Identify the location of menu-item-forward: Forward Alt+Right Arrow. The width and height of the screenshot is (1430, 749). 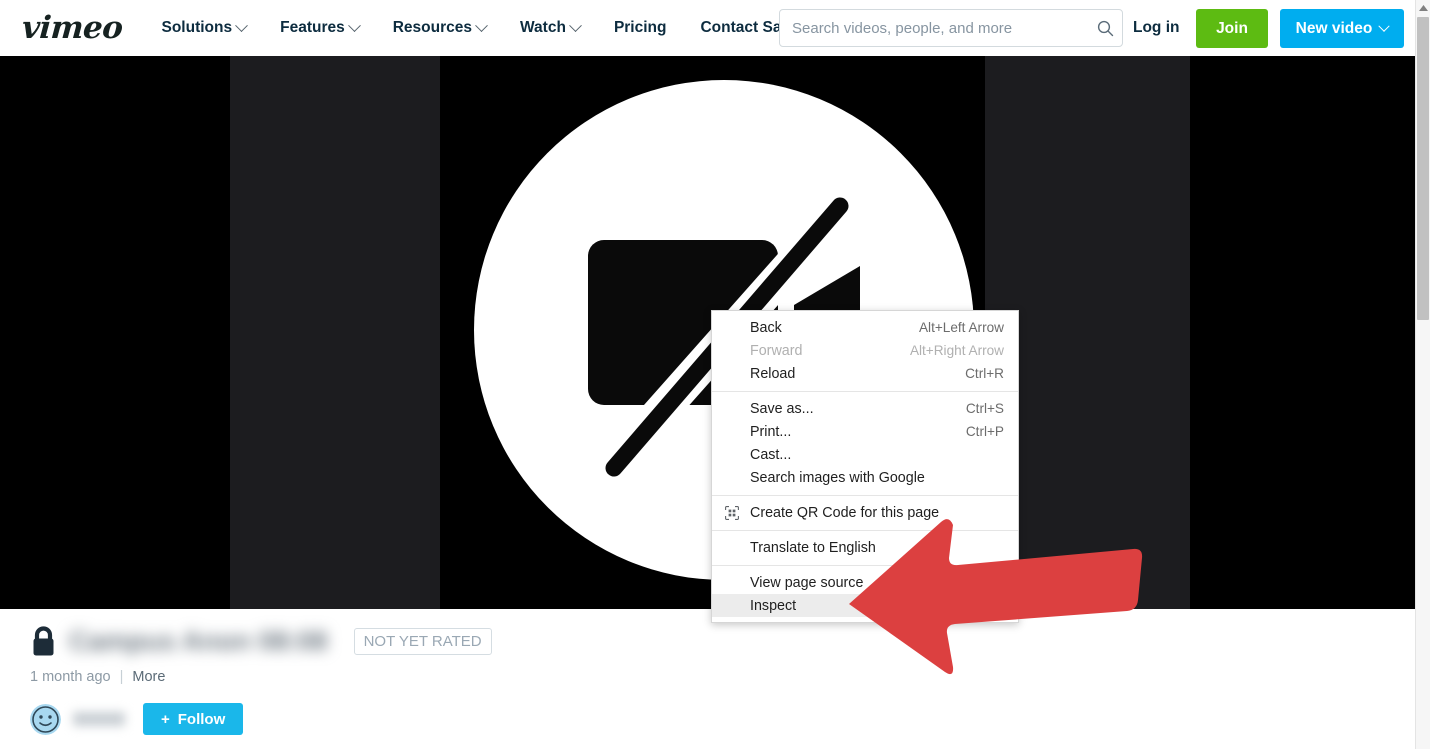
(865, 350).